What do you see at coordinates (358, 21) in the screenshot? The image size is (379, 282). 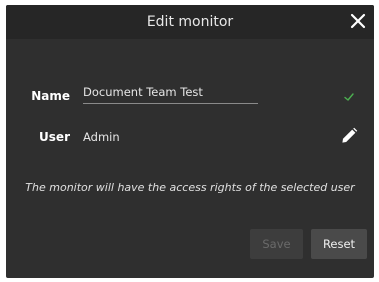 I see `close-icon` at bounding box center [358, 21].